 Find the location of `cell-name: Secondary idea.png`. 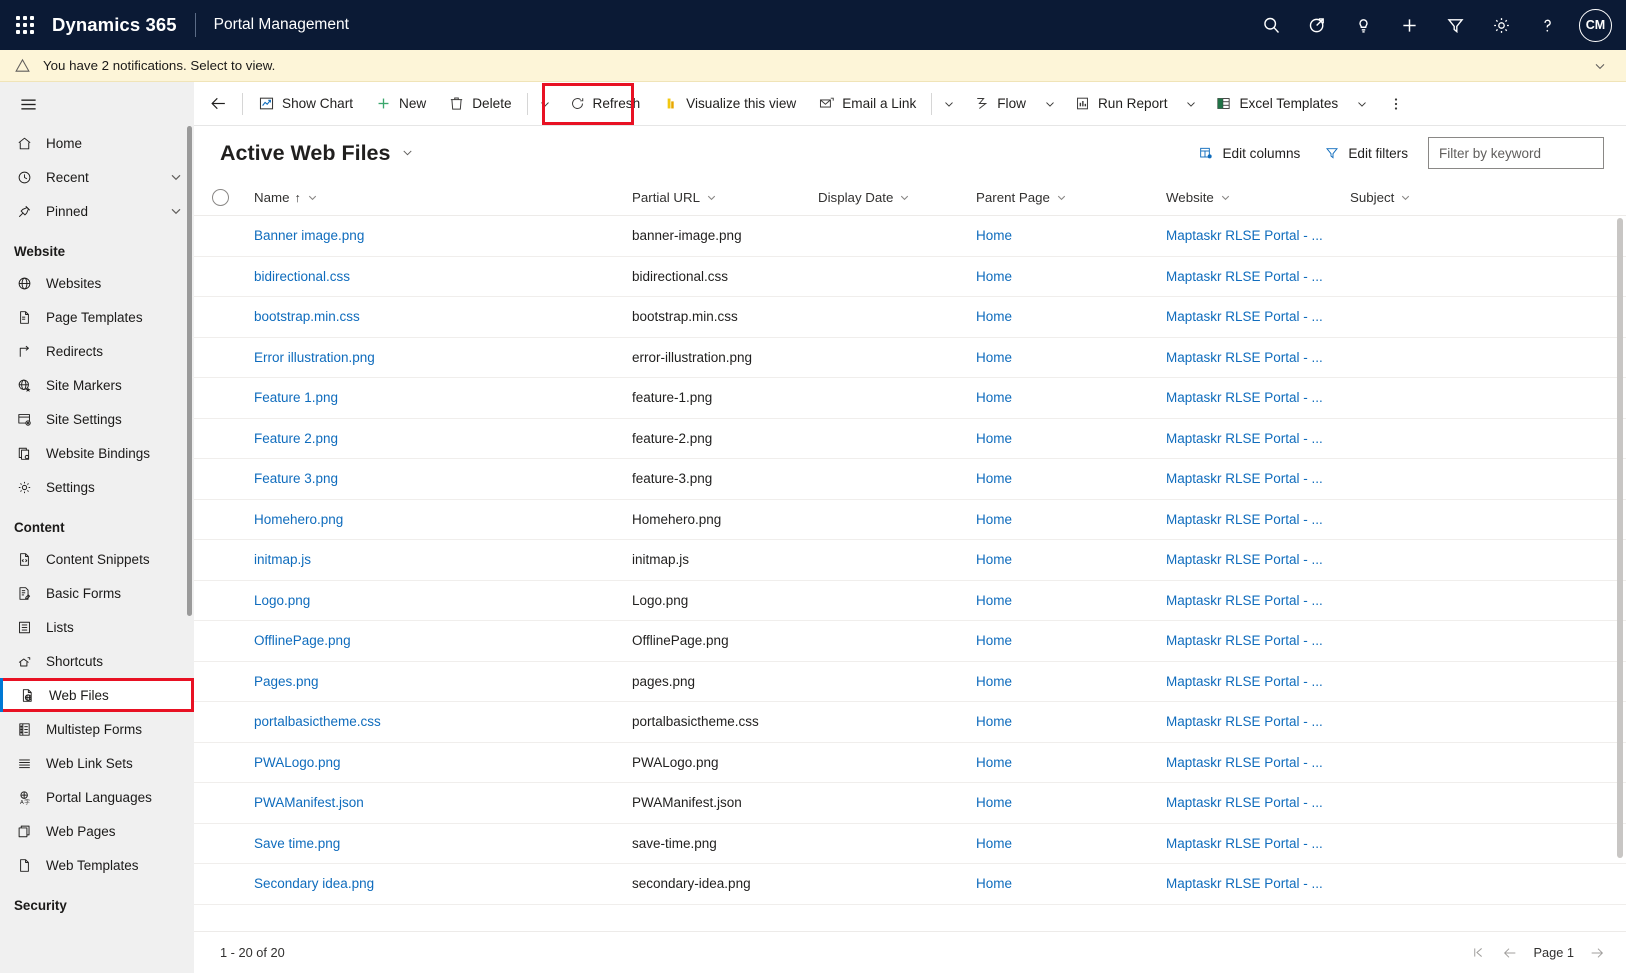

cell-name: Secondary idea.png is located at coordinates (443, 883).